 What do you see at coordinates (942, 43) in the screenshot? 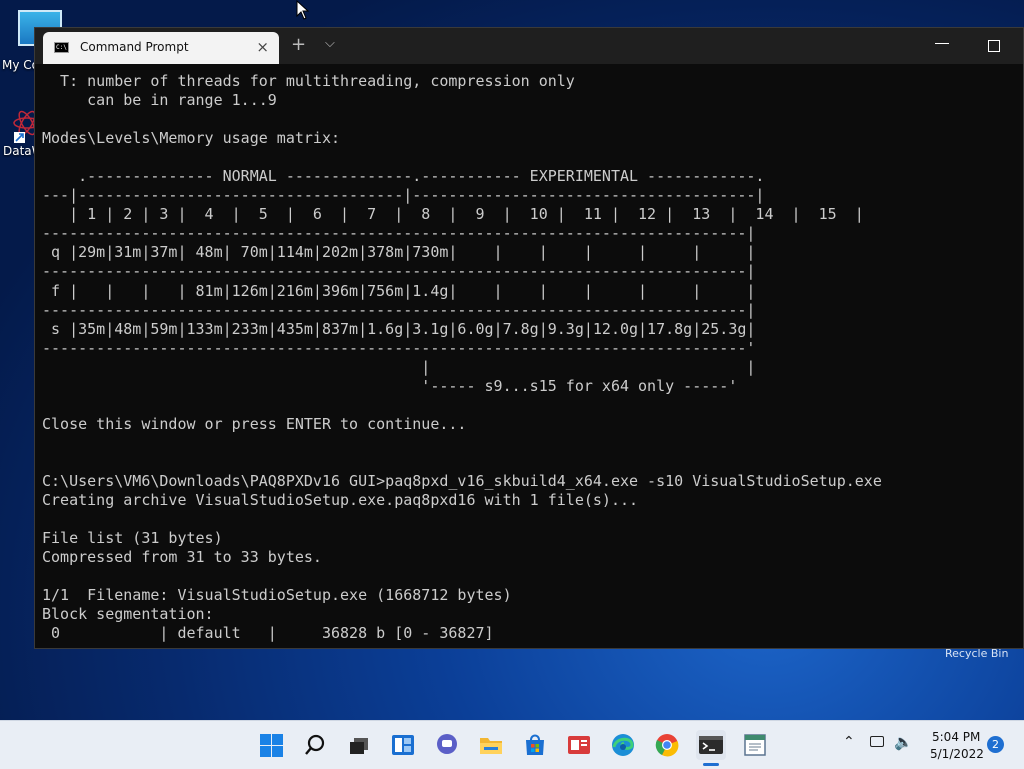
I see `minimize-button` at bounding box center [942, 43].